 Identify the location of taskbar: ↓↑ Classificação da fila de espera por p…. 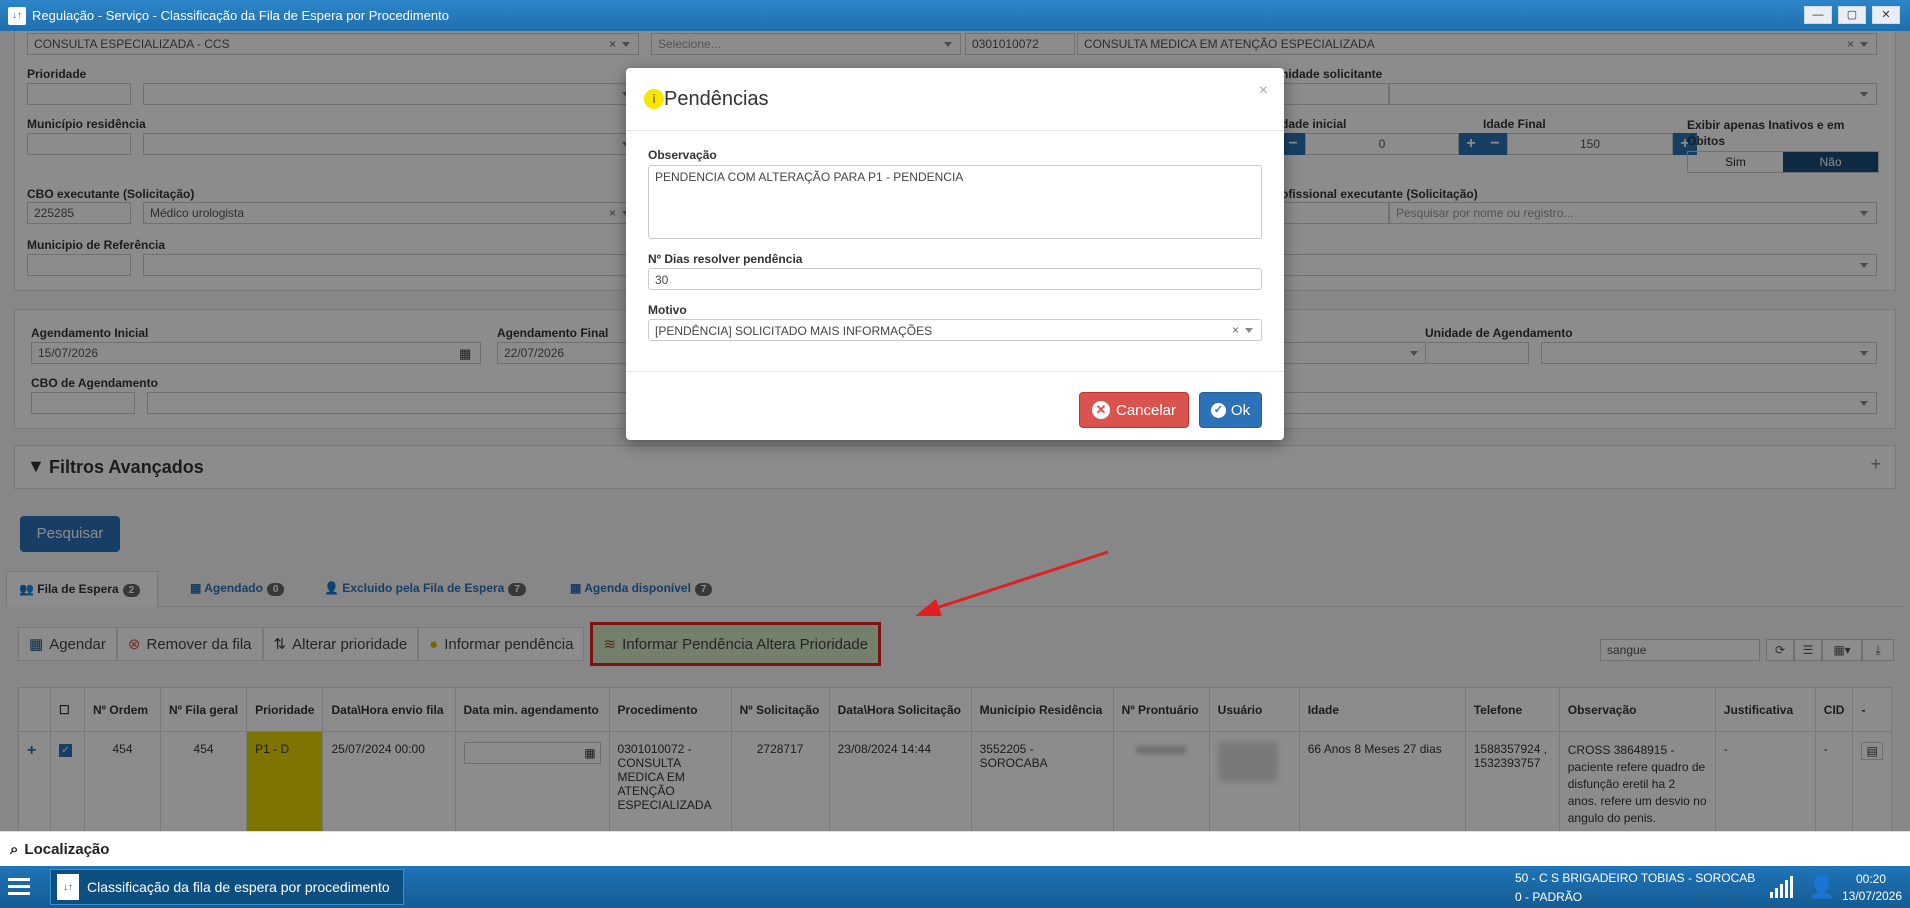
(955, 887).